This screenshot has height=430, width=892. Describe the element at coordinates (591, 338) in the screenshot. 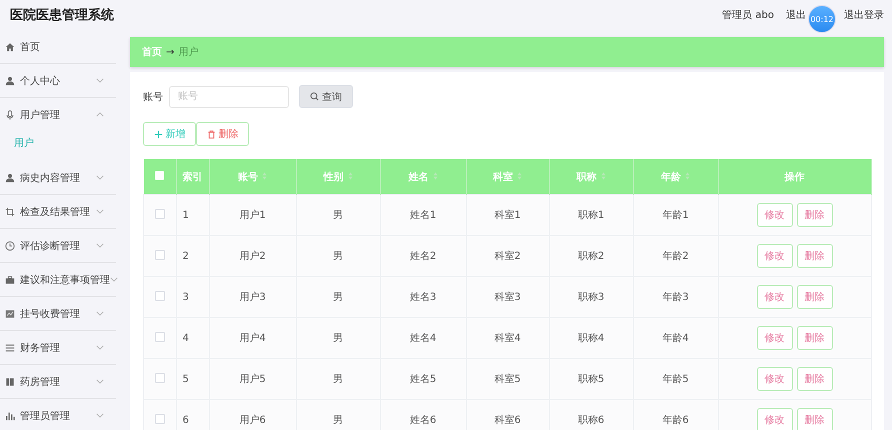

I see `table-cell: 职称4` at that location.